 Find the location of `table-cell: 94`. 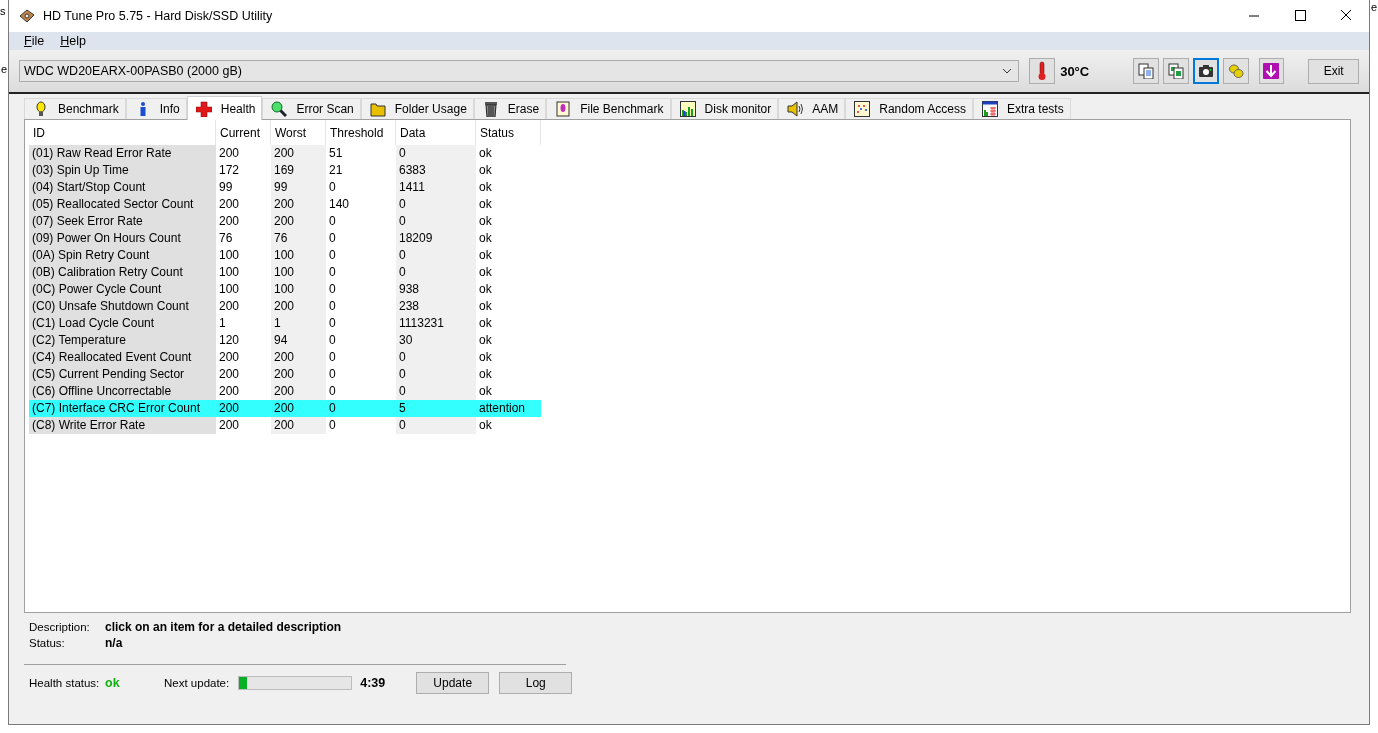

table-cell: 94 is located at coordinates (298, 340).